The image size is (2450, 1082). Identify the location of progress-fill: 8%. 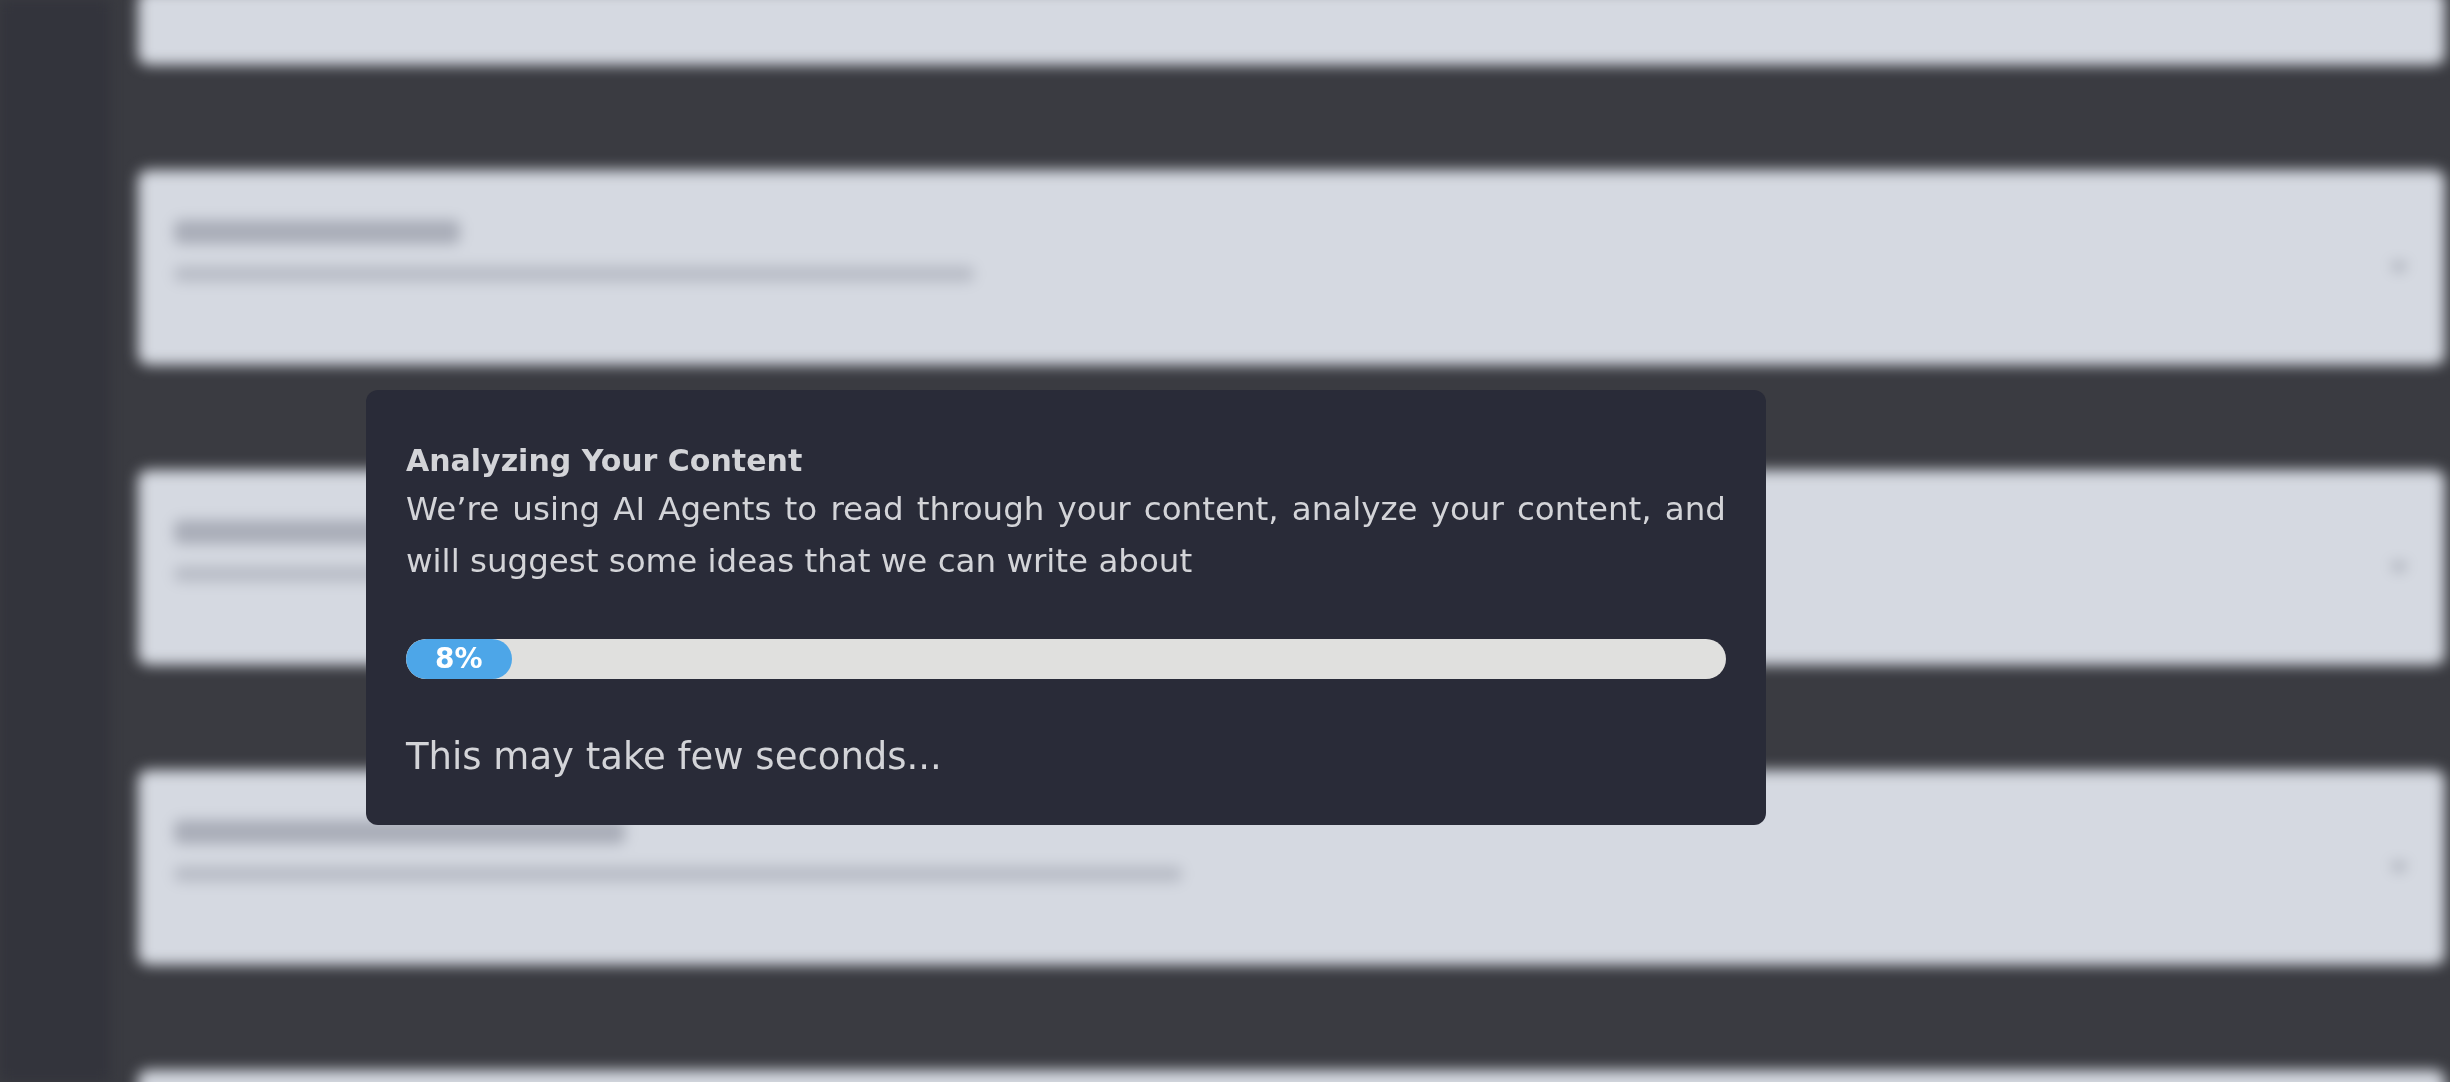
(459, 659).